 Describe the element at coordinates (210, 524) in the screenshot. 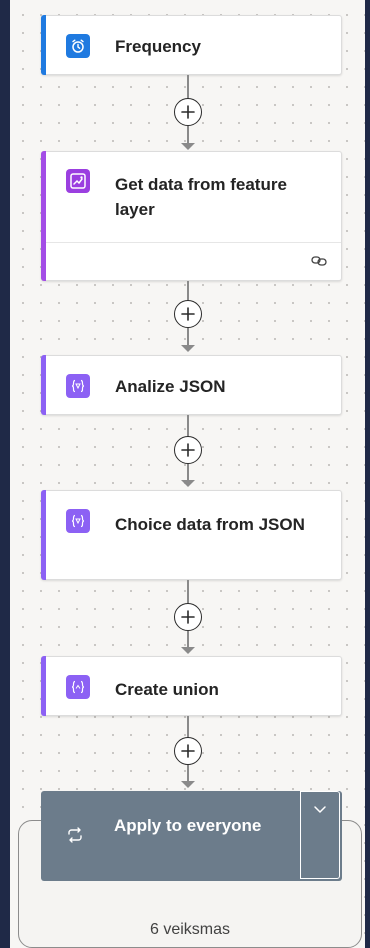

I see `step-title: Choice data from JSON` at that location.